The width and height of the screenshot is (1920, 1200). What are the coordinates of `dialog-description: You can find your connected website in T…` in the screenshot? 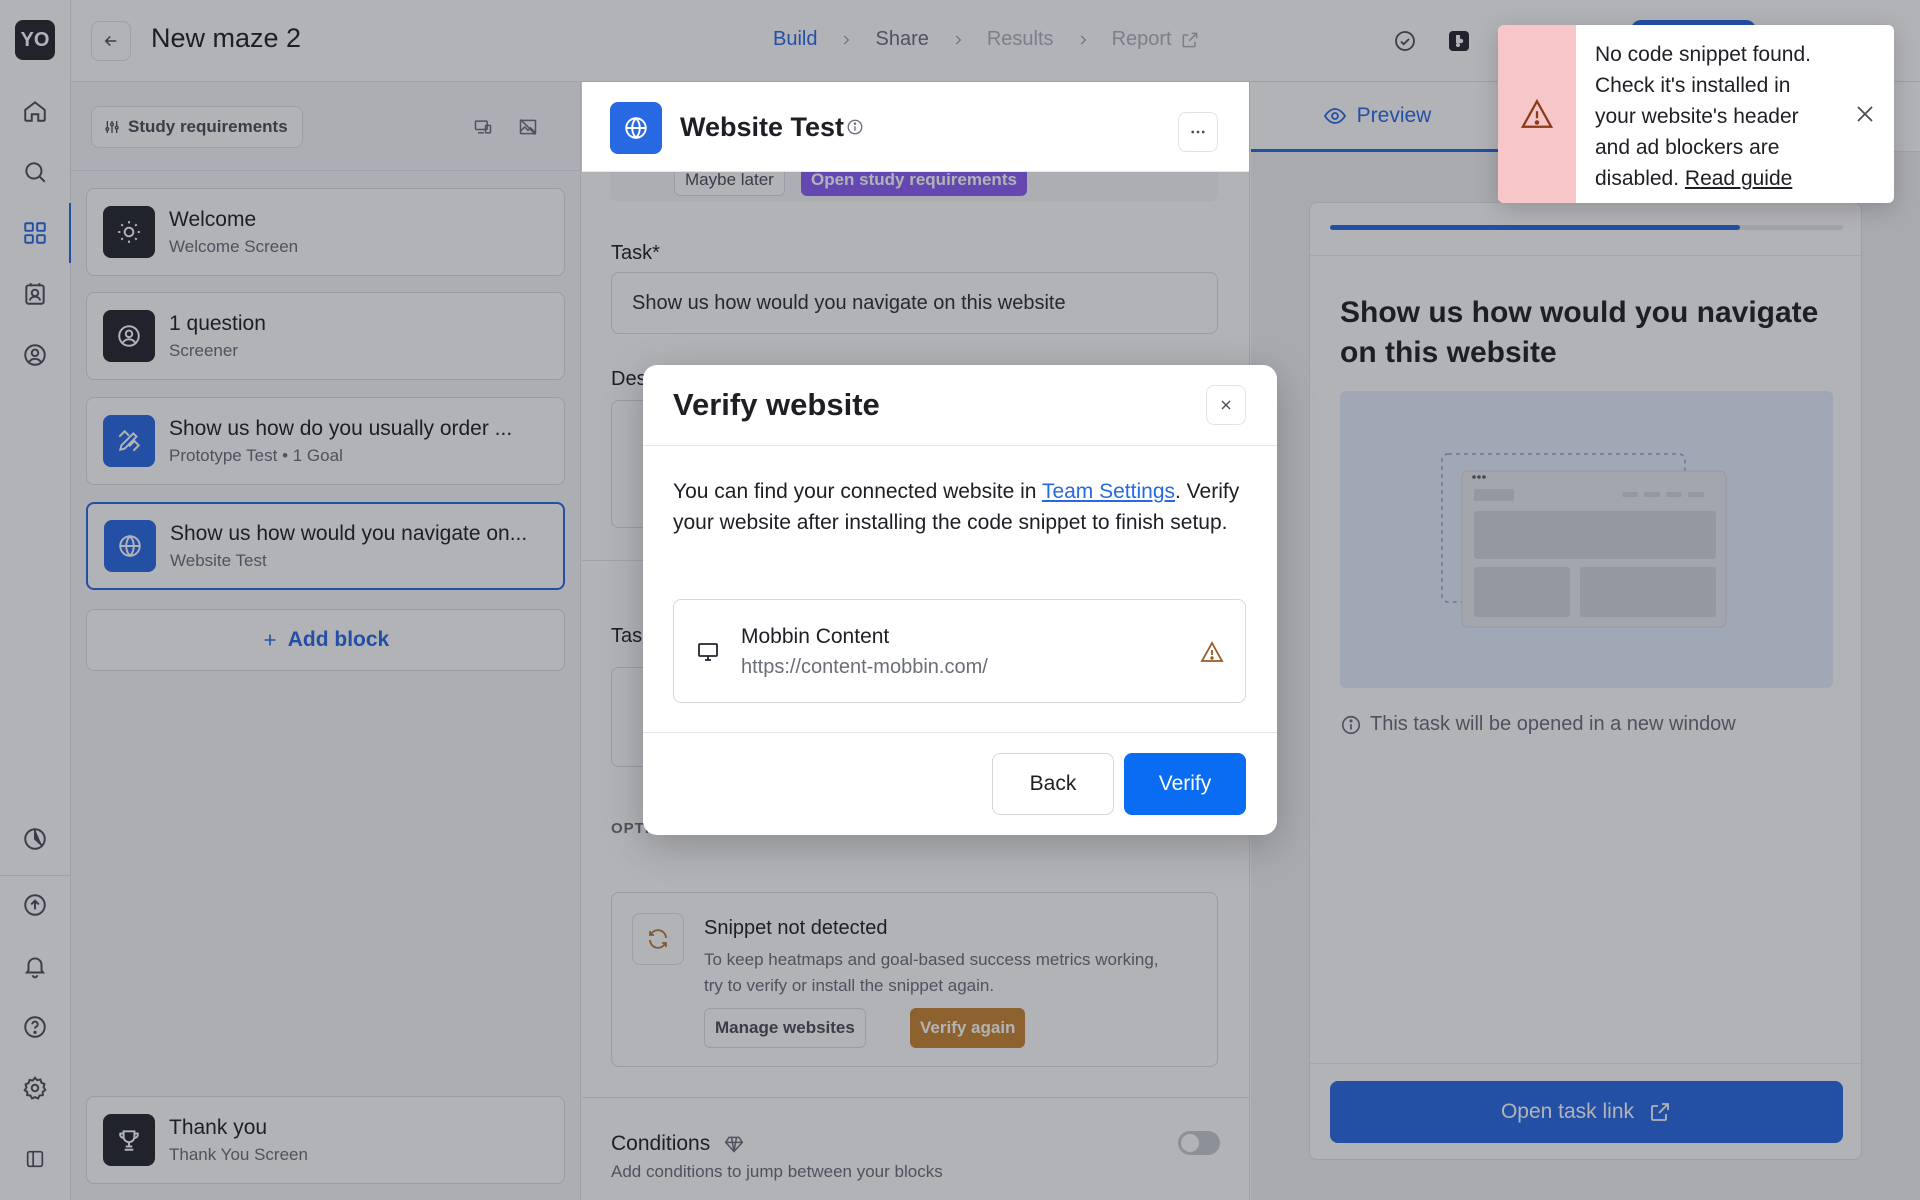 It's located at (963, 507).